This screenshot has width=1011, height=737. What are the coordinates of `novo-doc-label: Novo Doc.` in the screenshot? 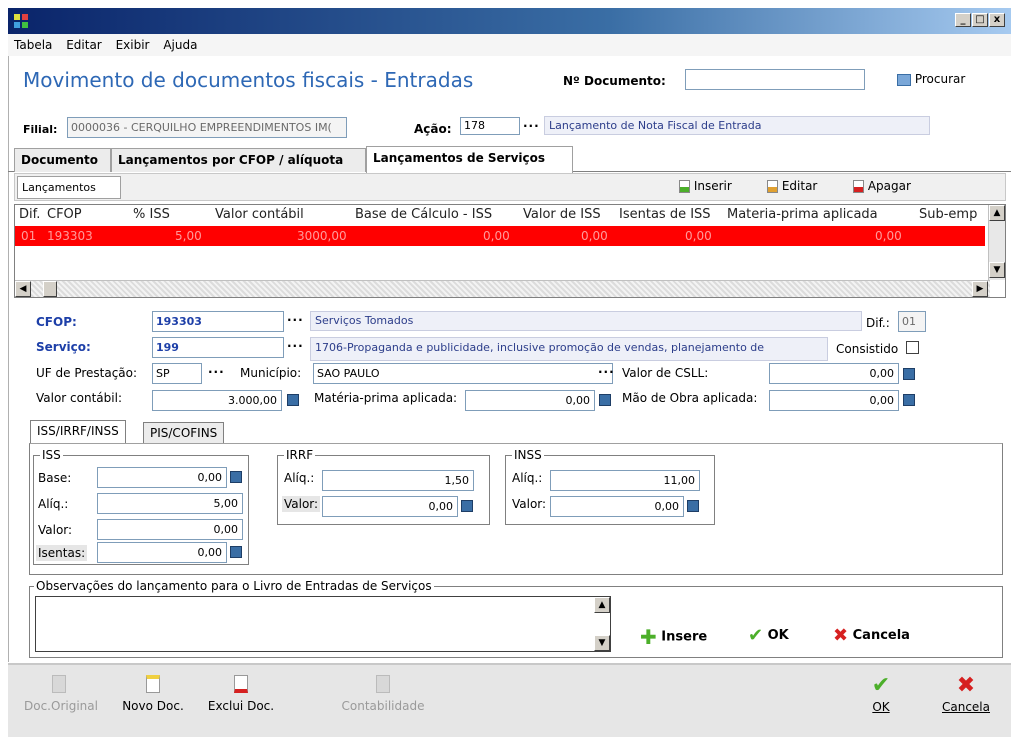 It's located at (153, 706).